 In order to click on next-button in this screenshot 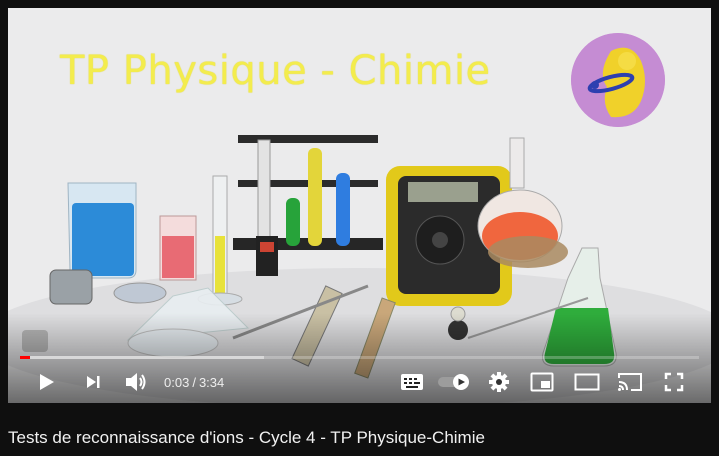, I will do `click(93, 382)`.